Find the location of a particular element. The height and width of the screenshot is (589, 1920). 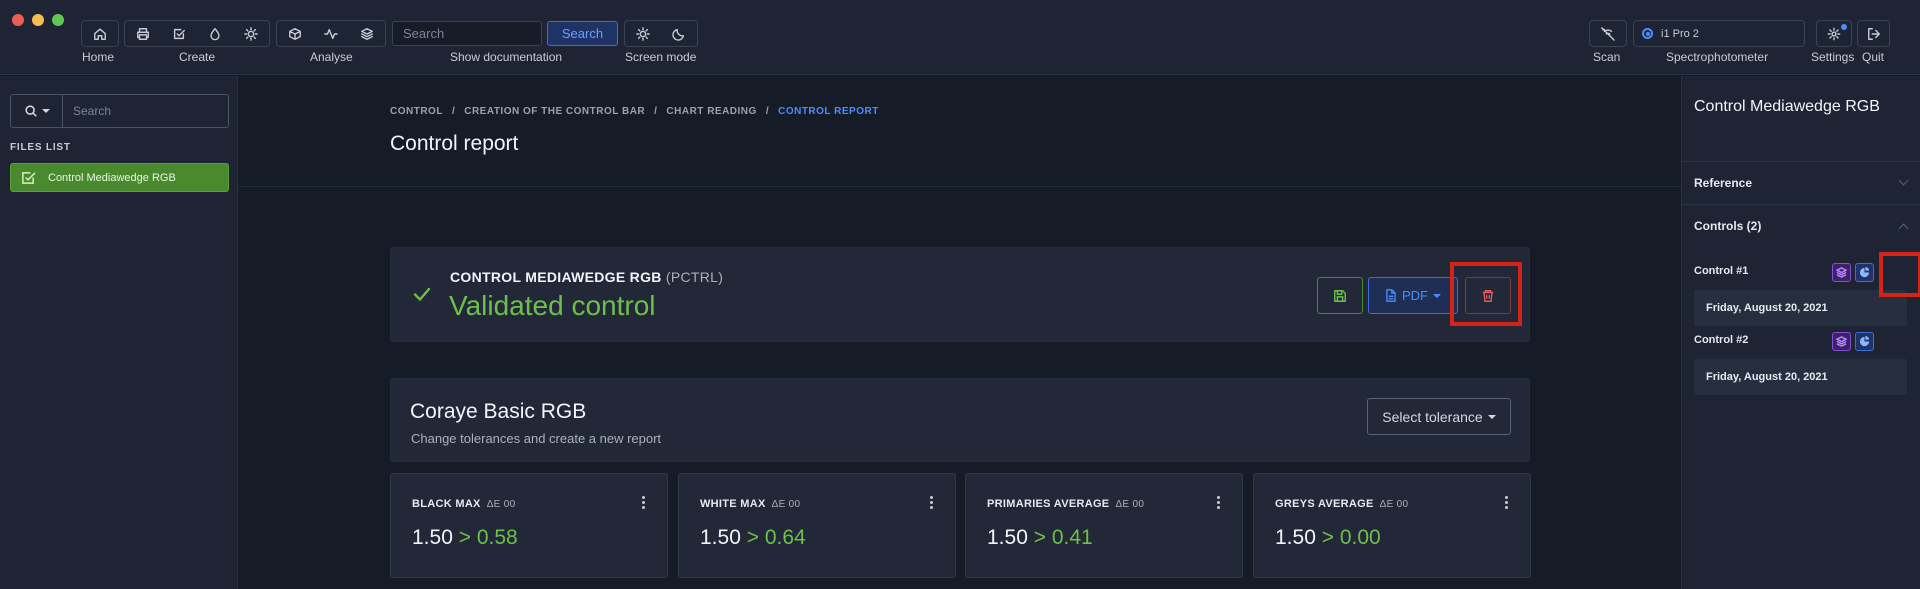

settings-button is located at coordinates (1834, 33).